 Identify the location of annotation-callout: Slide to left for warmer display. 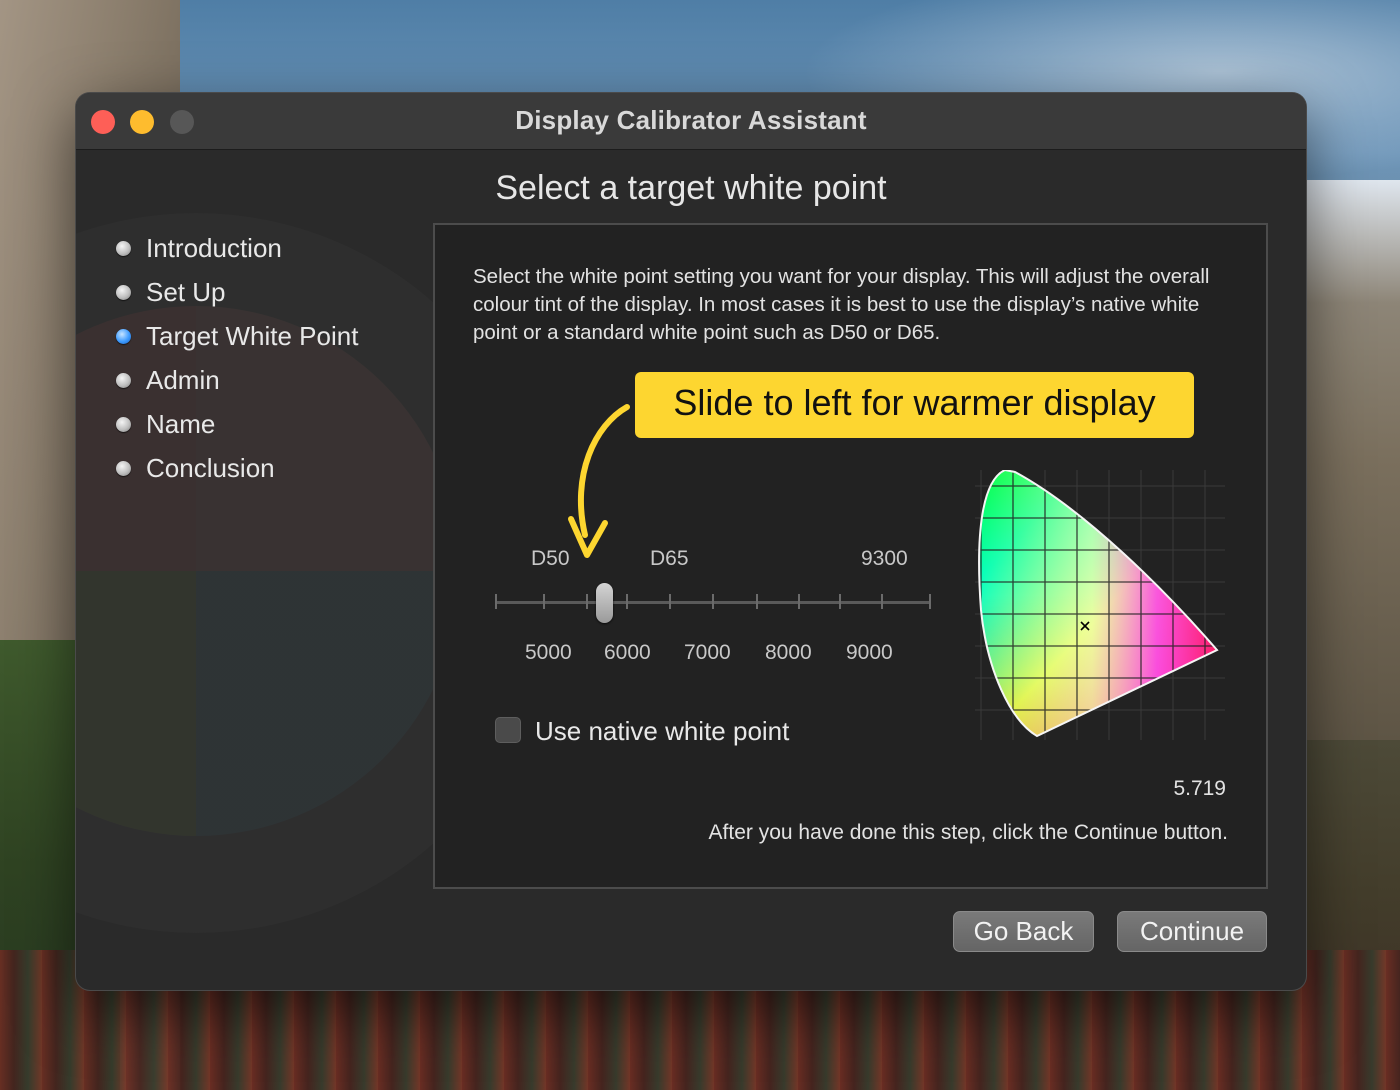
(914, 405).